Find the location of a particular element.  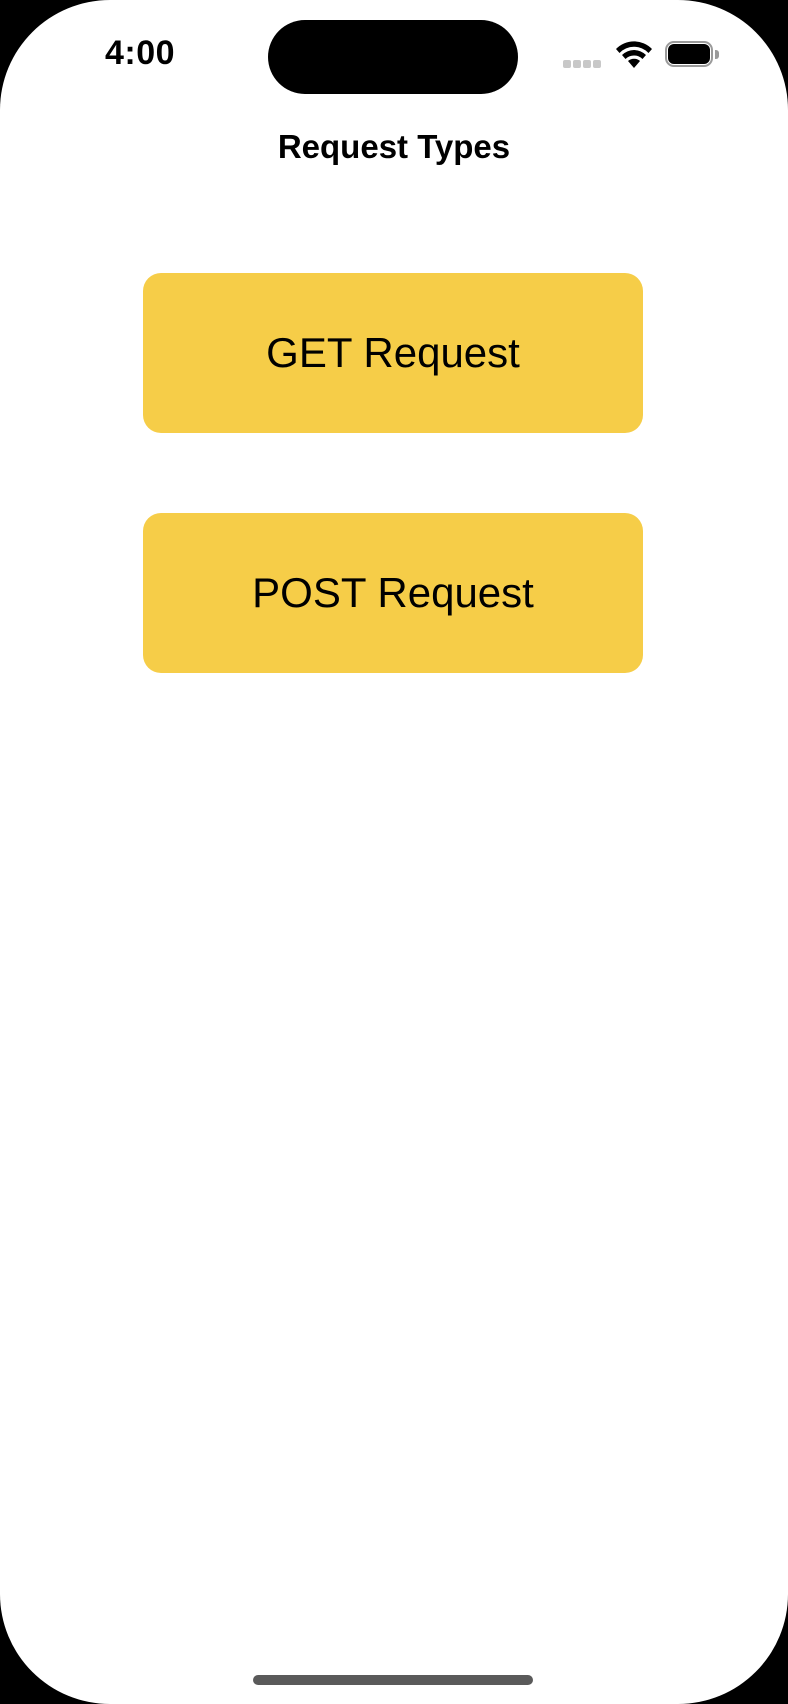

page-title: Request Types is located at coordinates (394, 146).